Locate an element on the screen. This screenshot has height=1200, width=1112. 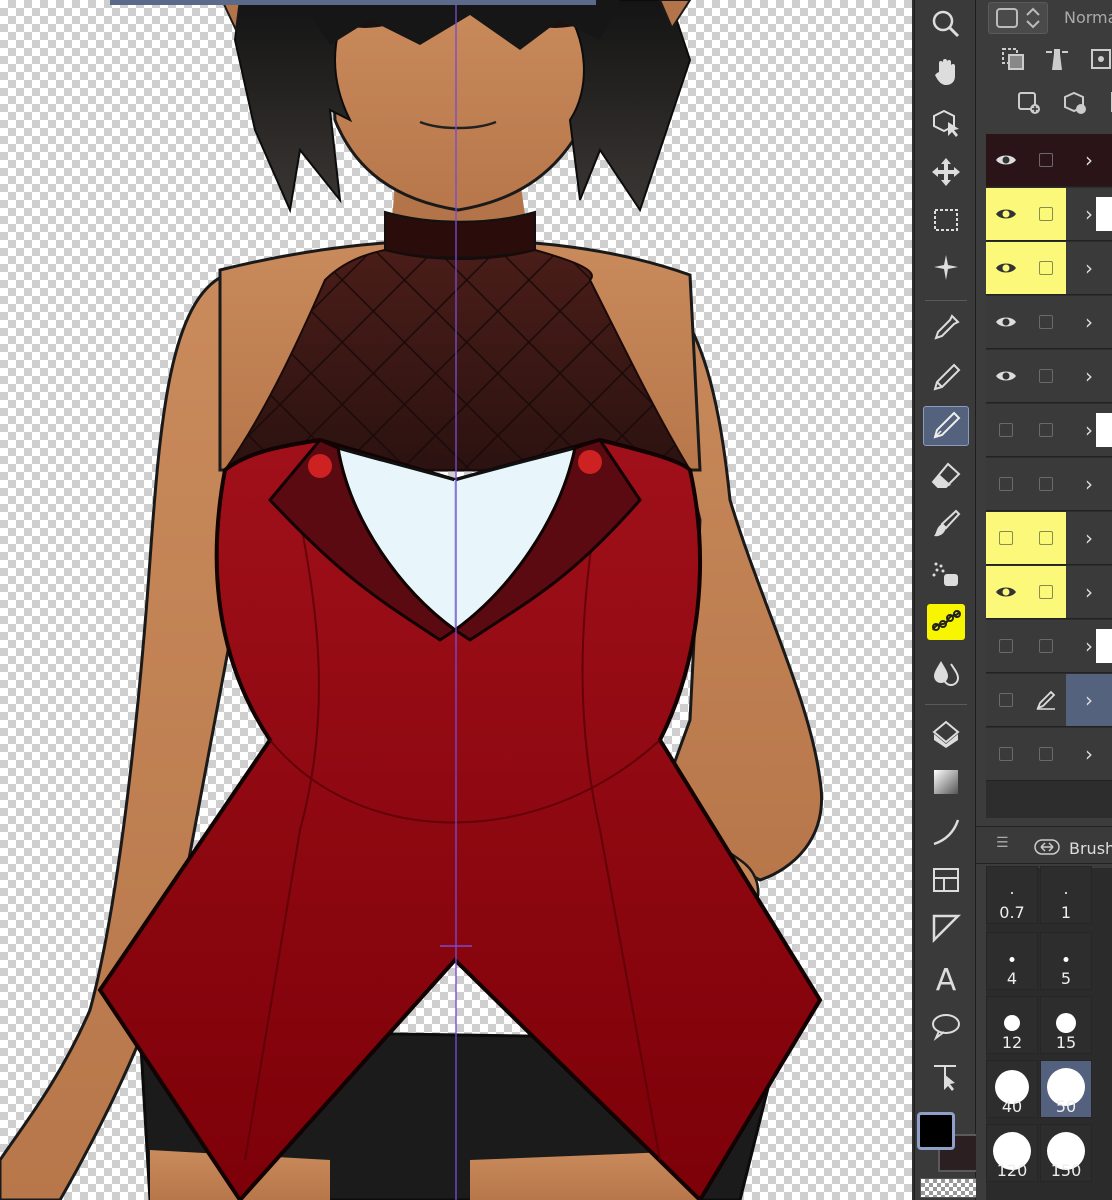
tool-palette: A is located at coordinates (945, 600).